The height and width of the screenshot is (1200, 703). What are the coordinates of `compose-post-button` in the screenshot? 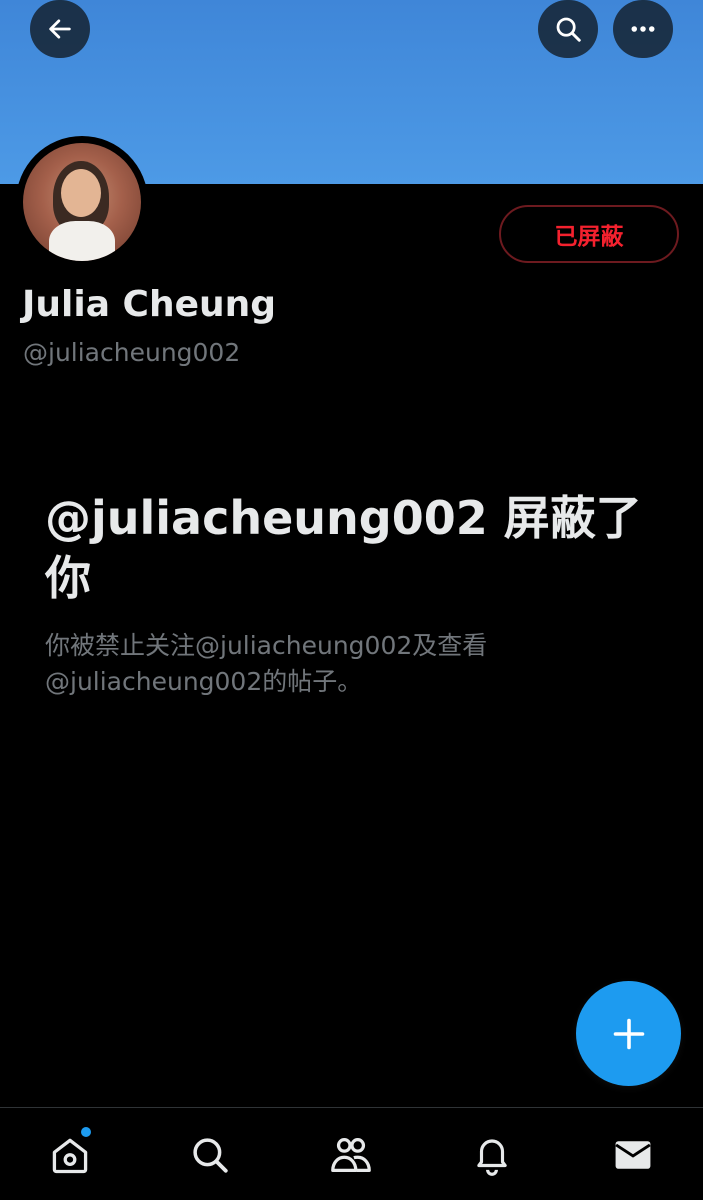 It's located at (628, 1033).